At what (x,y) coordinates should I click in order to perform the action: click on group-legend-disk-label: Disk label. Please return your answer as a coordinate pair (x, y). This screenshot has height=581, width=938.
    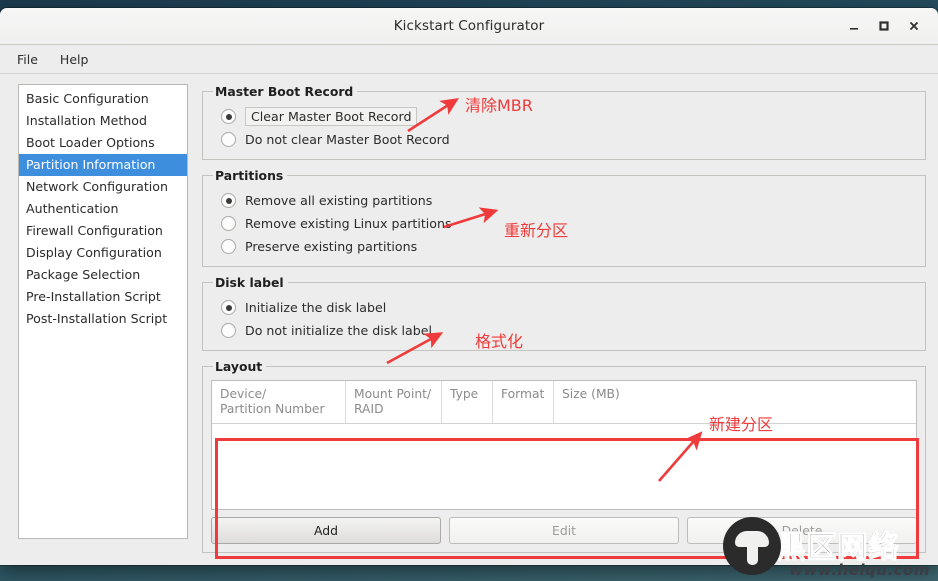
    Looking at the image, I should click on (249, 282).